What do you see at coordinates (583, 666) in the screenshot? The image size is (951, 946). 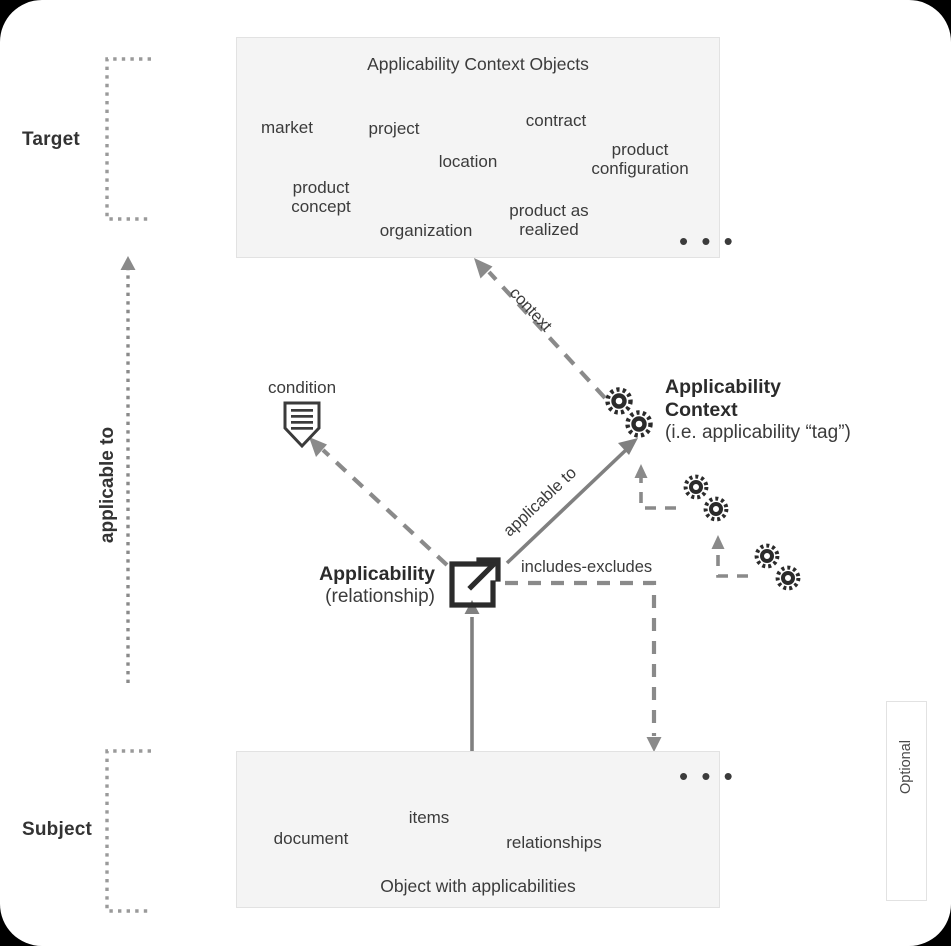 I see `includes-excludes-edge` at bounding box center [583, 666].